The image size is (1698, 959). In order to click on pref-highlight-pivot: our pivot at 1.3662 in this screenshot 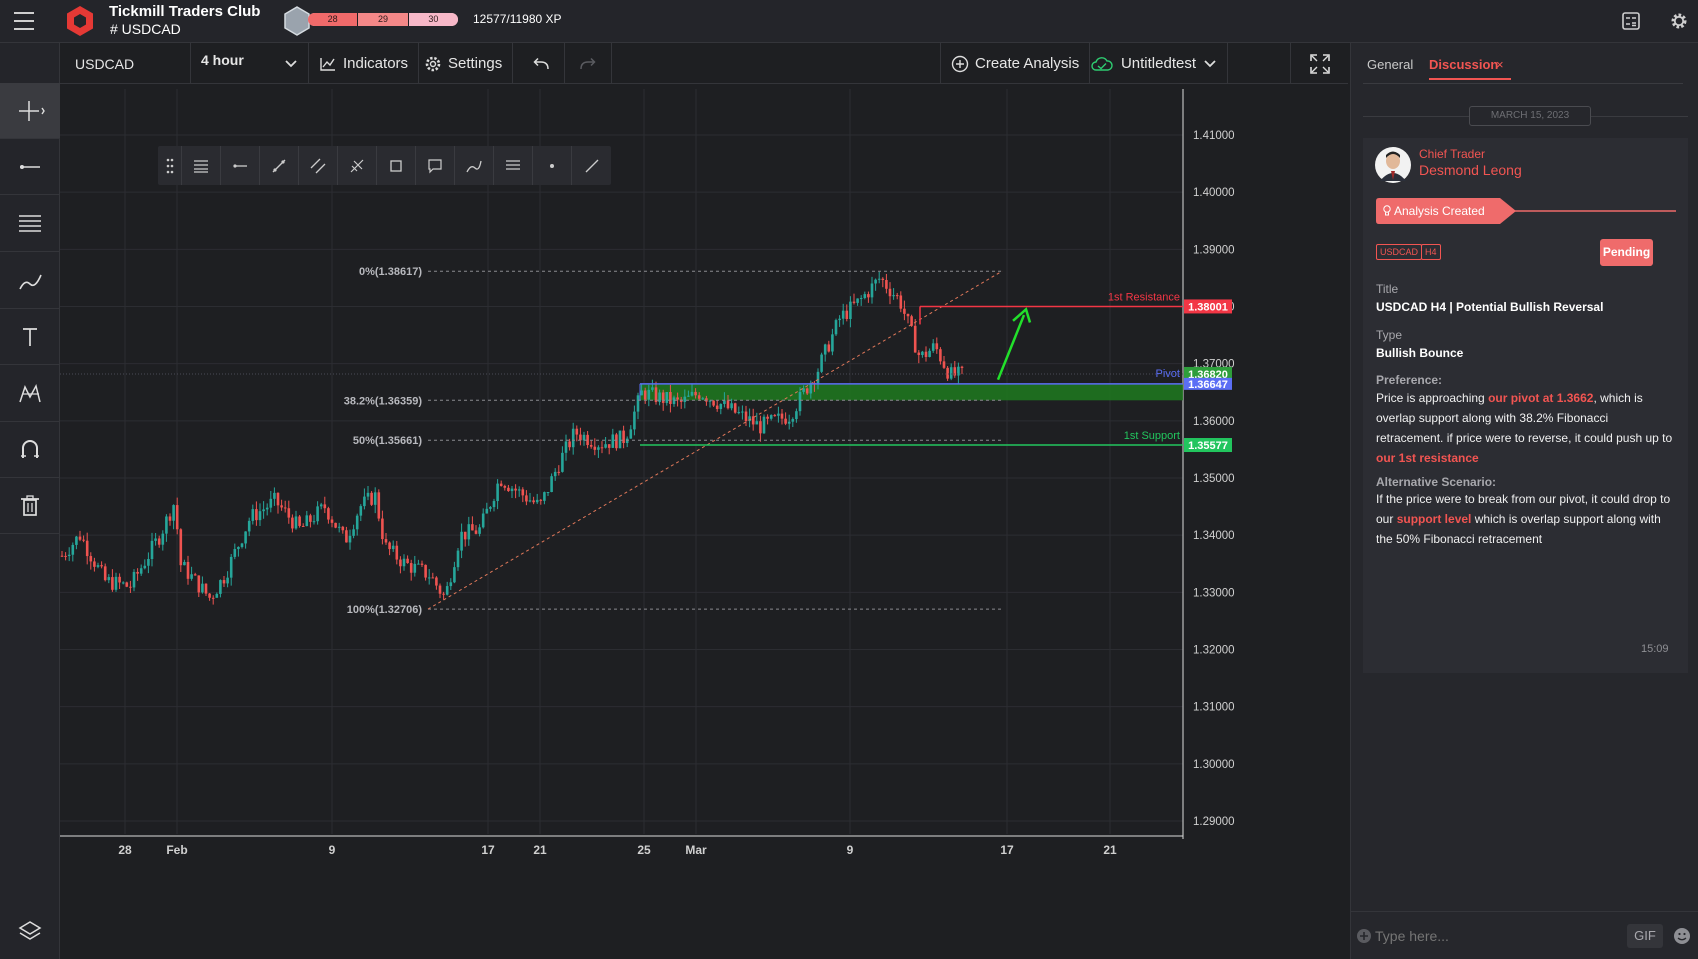, I will do `click(1541, 398)`.